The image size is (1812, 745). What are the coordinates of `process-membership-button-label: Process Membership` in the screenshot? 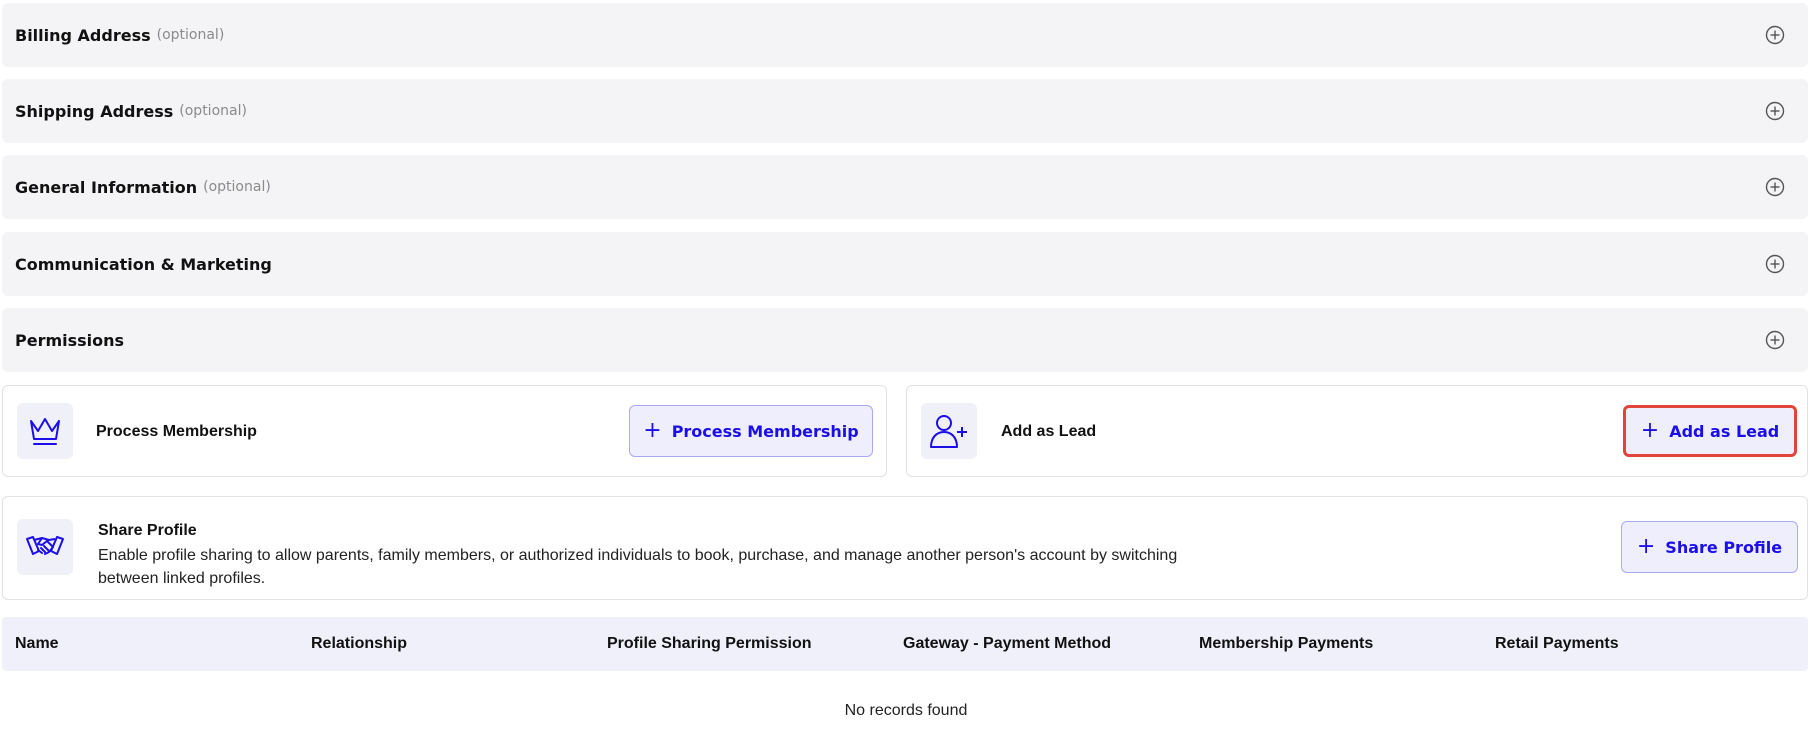 It's located at (765, 431).